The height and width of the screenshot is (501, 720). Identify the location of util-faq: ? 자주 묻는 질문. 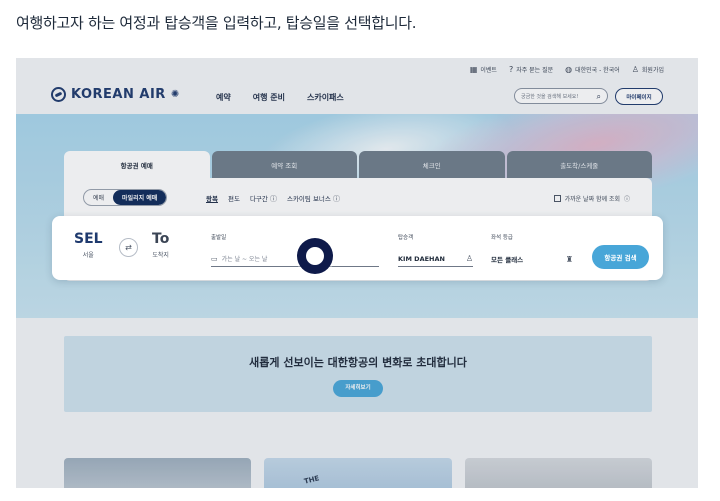
(531, 69).